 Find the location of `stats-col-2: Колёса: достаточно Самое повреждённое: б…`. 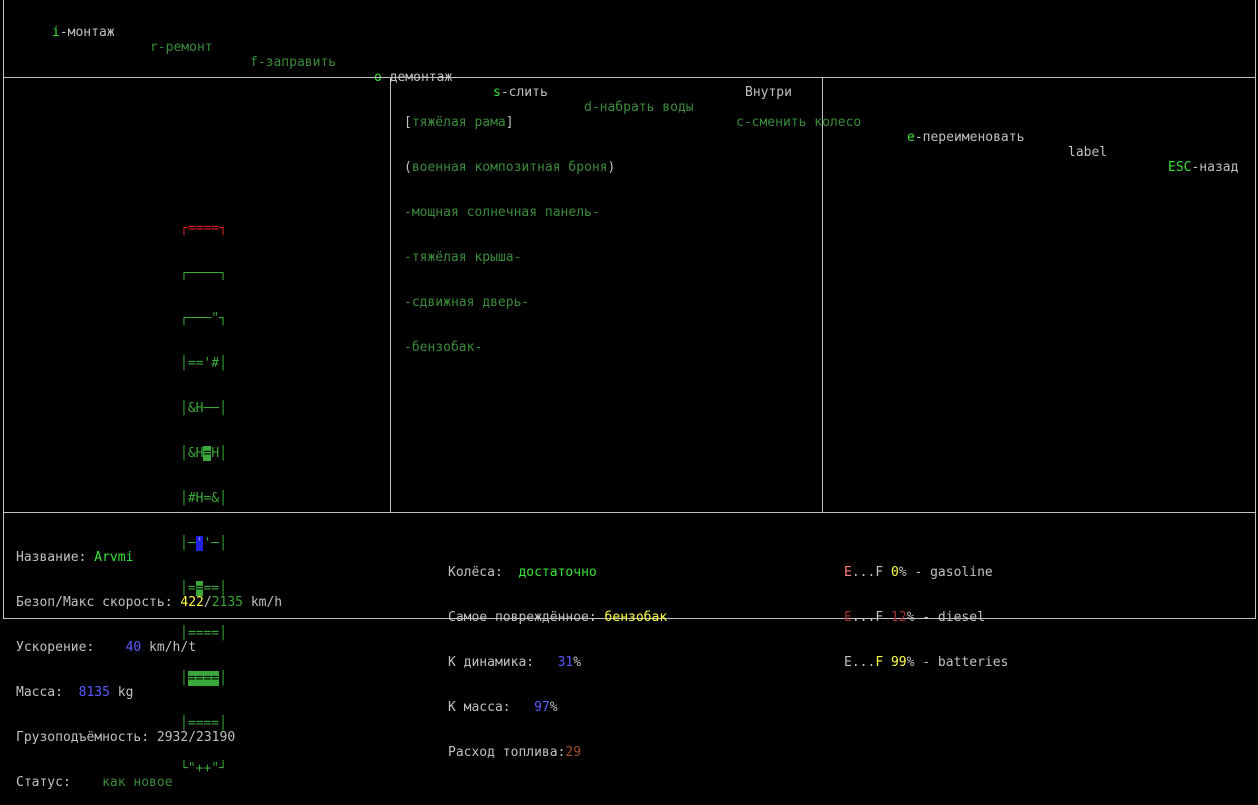

stats-col-2: Колёса: достаточно Самое повреждённое: б… is located at coordinates (557, 655).